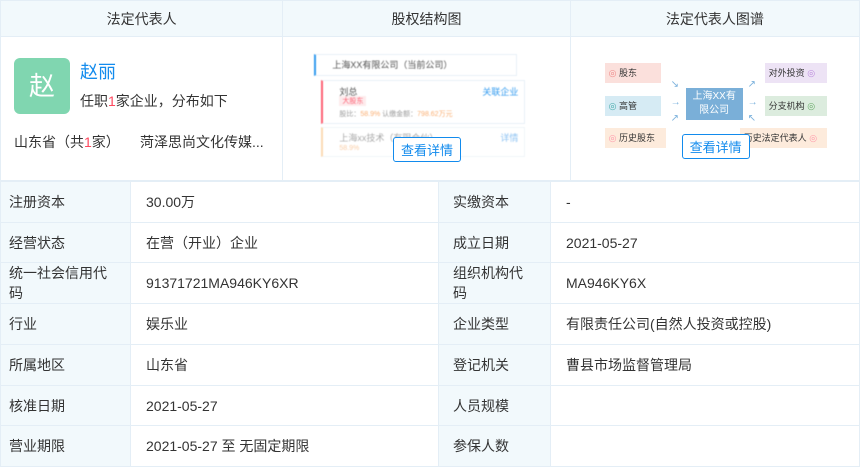 This screenshot has height=470, width=866. I want to click on table-row: 所属地区 山东省 登记机关 曹县市场监督管理局, so click(430, 365).